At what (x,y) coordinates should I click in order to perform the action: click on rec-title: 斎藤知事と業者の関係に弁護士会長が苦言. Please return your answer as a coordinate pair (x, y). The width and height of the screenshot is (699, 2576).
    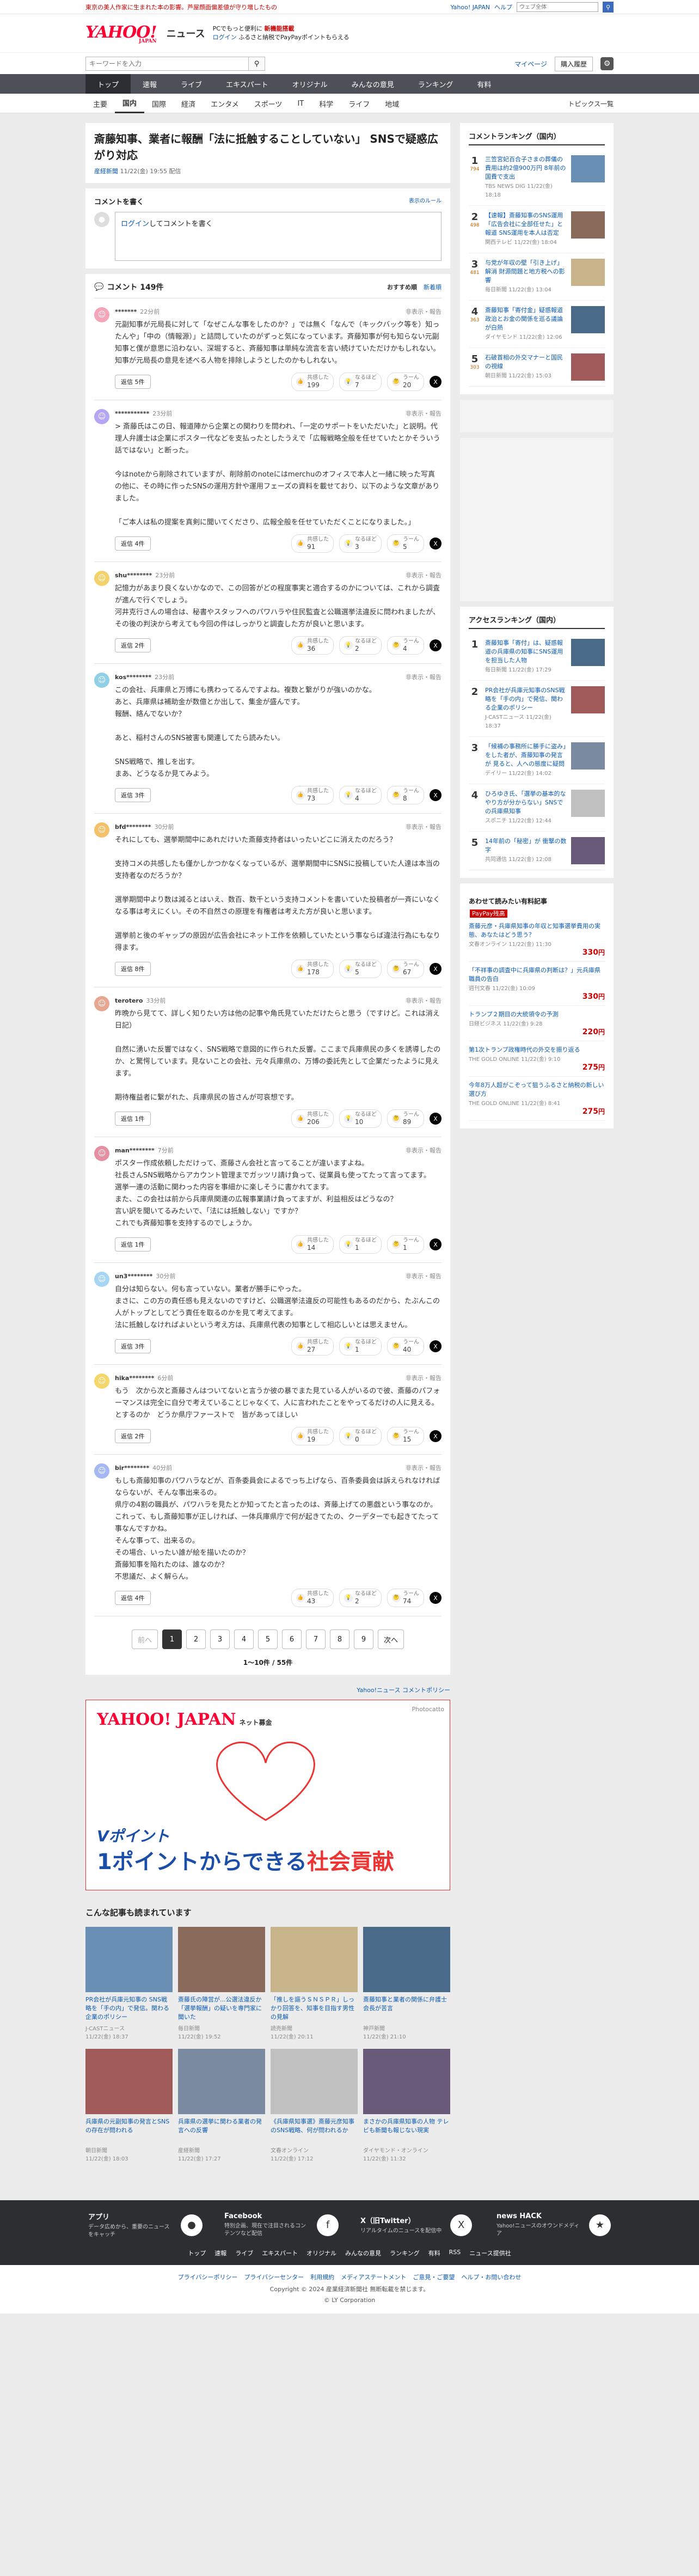
    Looking at the image, I should click on (406, 2008).